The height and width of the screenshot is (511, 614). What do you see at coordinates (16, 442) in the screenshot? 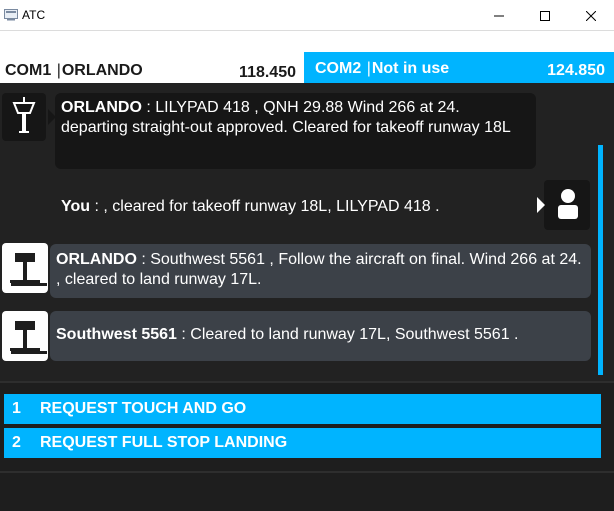
I see `request-number: 2` at bounding box center [16, 442].